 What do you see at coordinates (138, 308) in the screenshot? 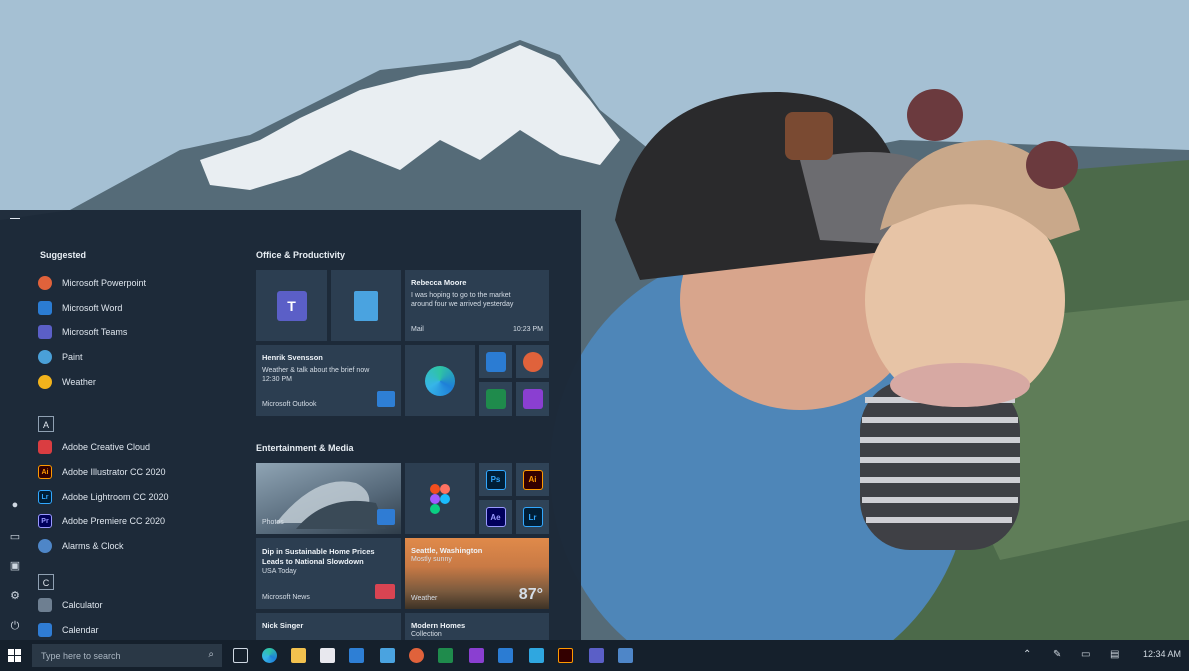
I see `app-item-word: Microsoft Word` at bounding box center [138, 308].